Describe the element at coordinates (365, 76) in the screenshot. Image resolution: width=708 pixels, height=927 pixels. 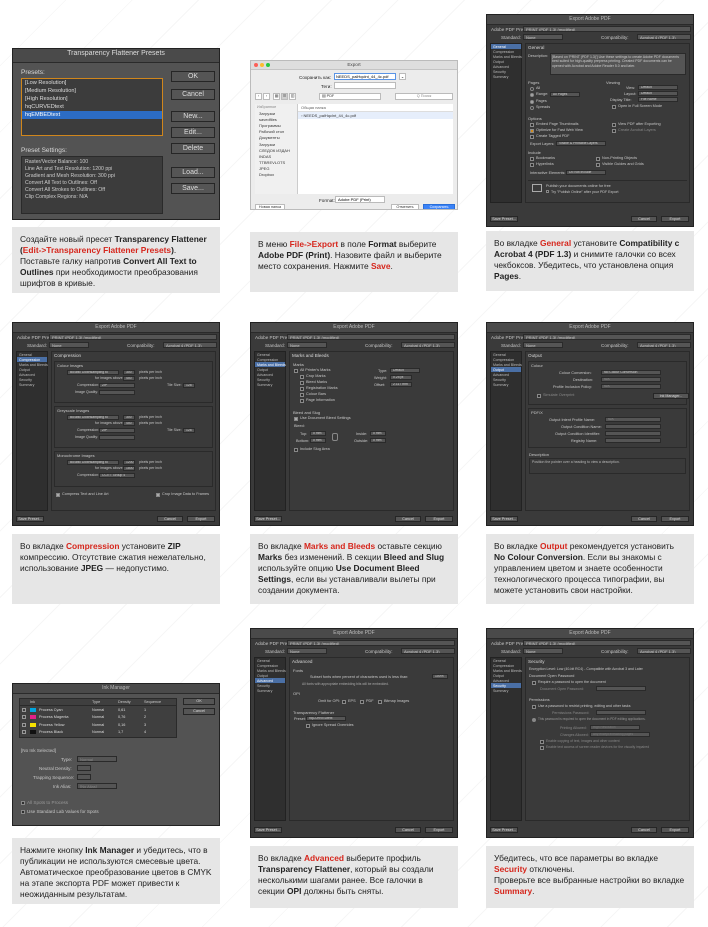
I see `save-as-input: NEEDS_palHqclnt_44_4c.pdf` at that location.